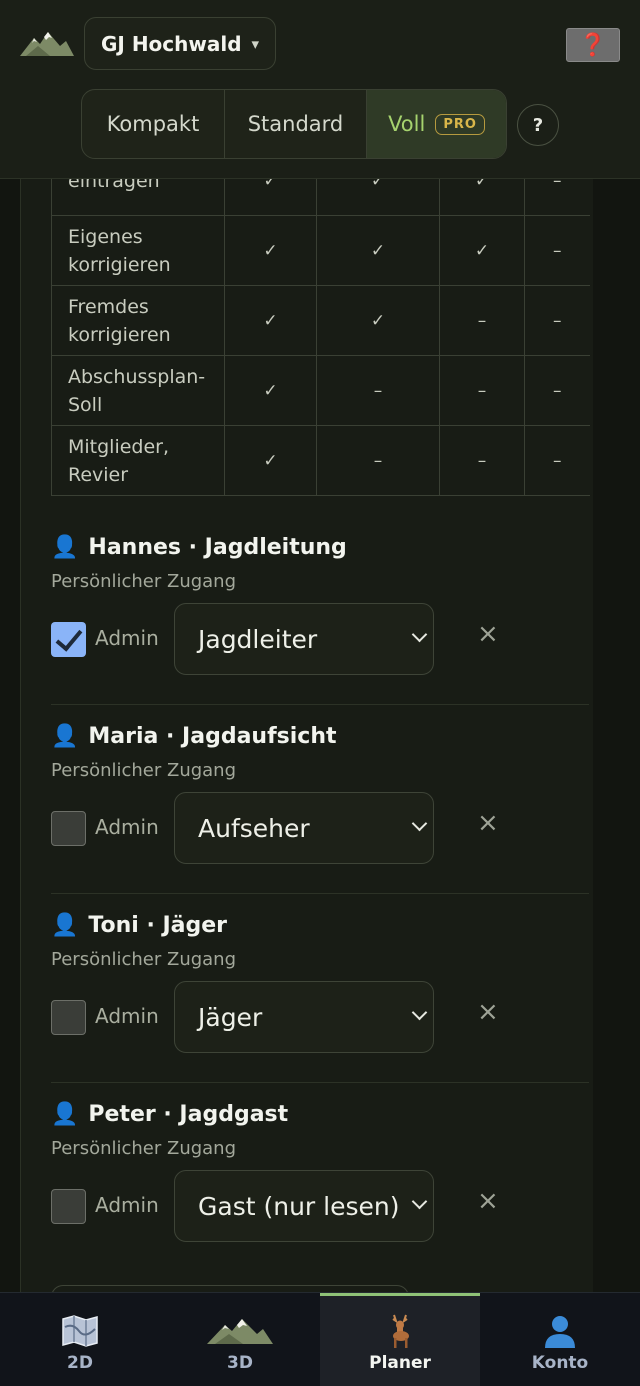 The height and width of the screenshot is (1386, 640). I want to click on mode-voll-label: Voll, so click(407, 124).